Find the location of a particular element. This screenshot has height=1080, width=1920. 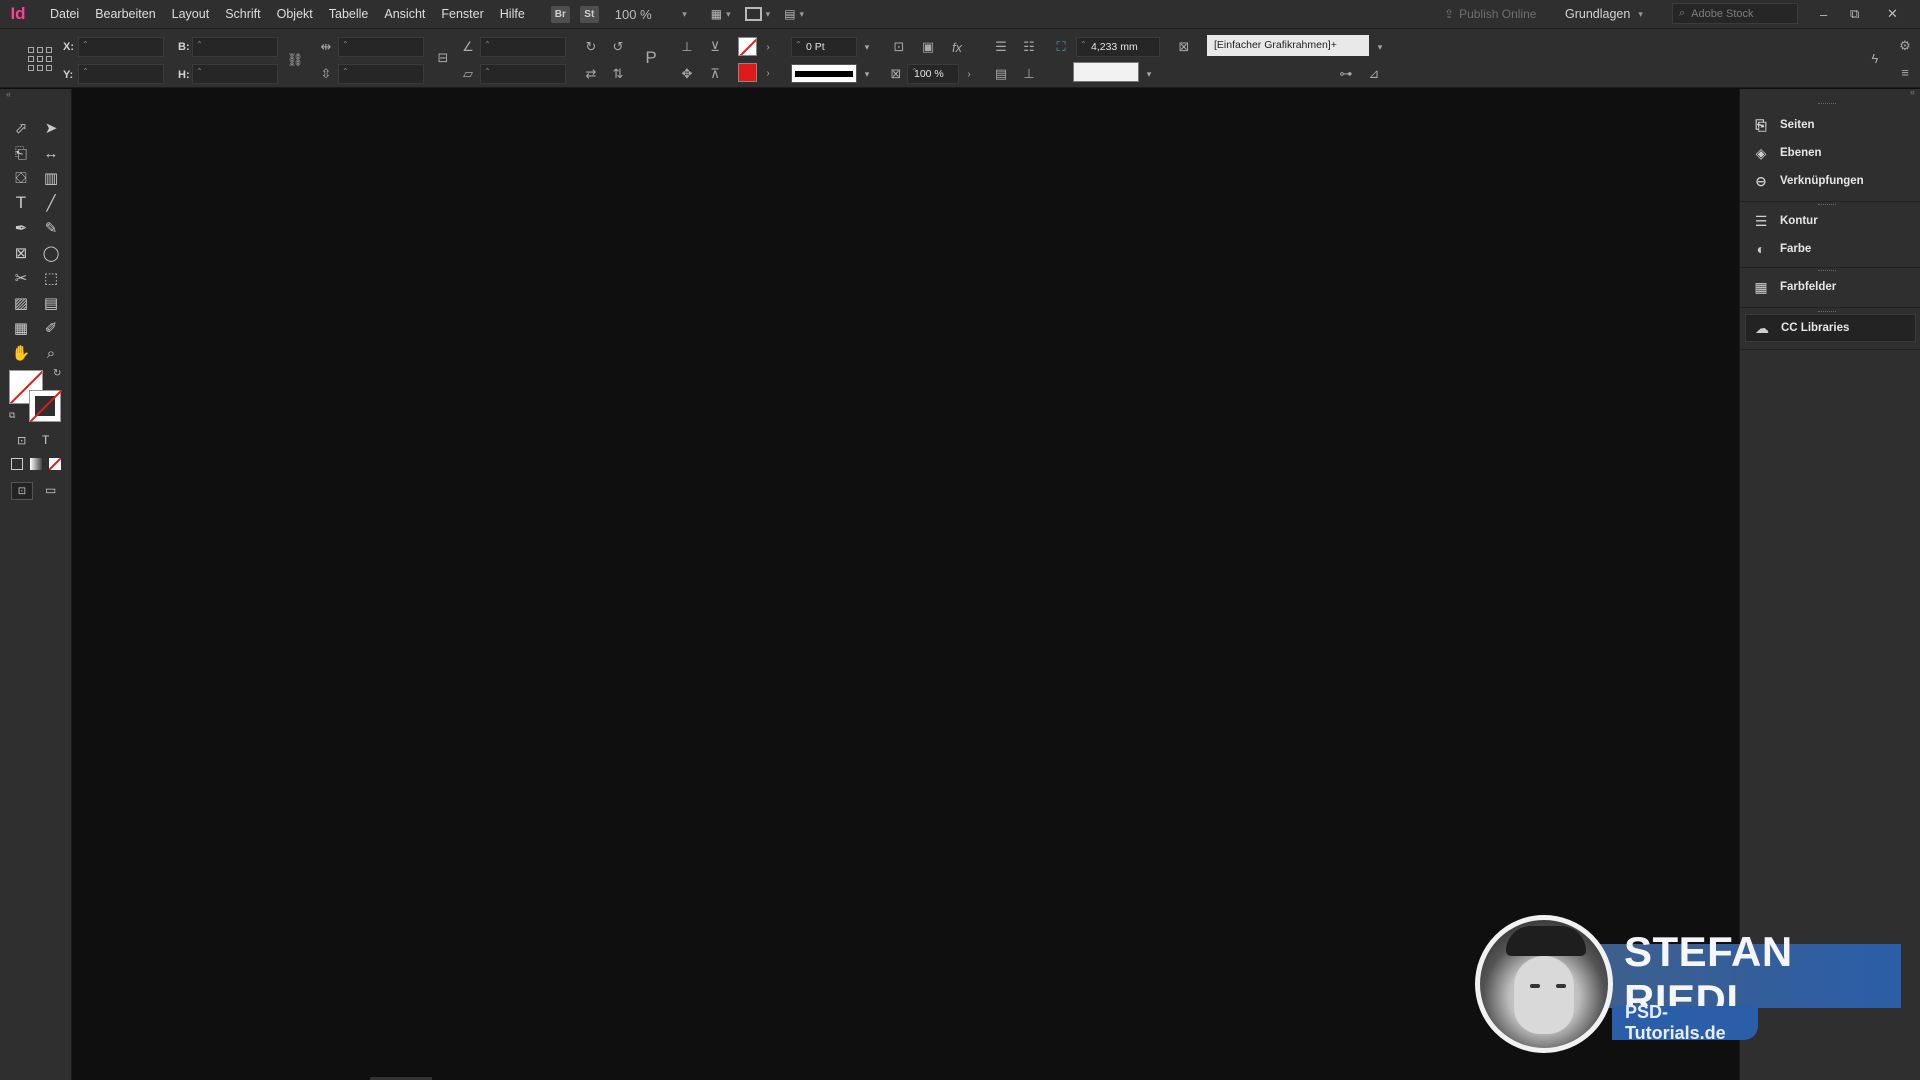

apply-none-icon is located at coordinates (55, 464).